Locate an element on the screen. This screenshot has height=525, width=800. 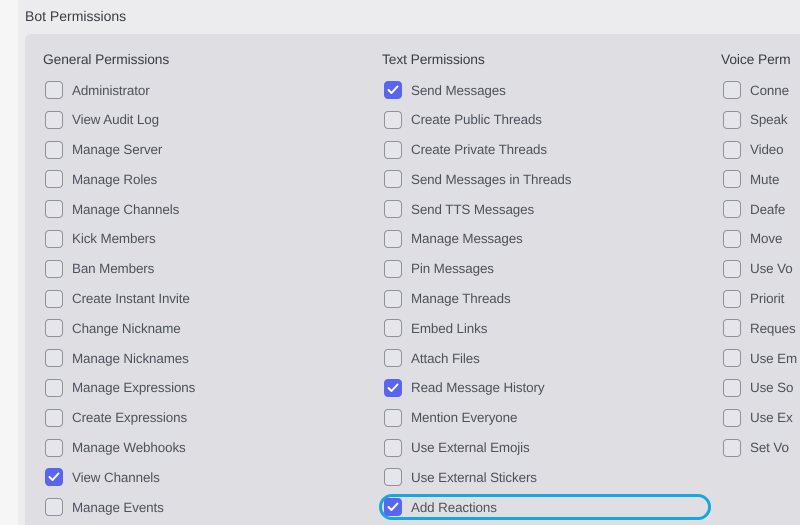
permission-label: Priorit is located at coordinates (767, 298).